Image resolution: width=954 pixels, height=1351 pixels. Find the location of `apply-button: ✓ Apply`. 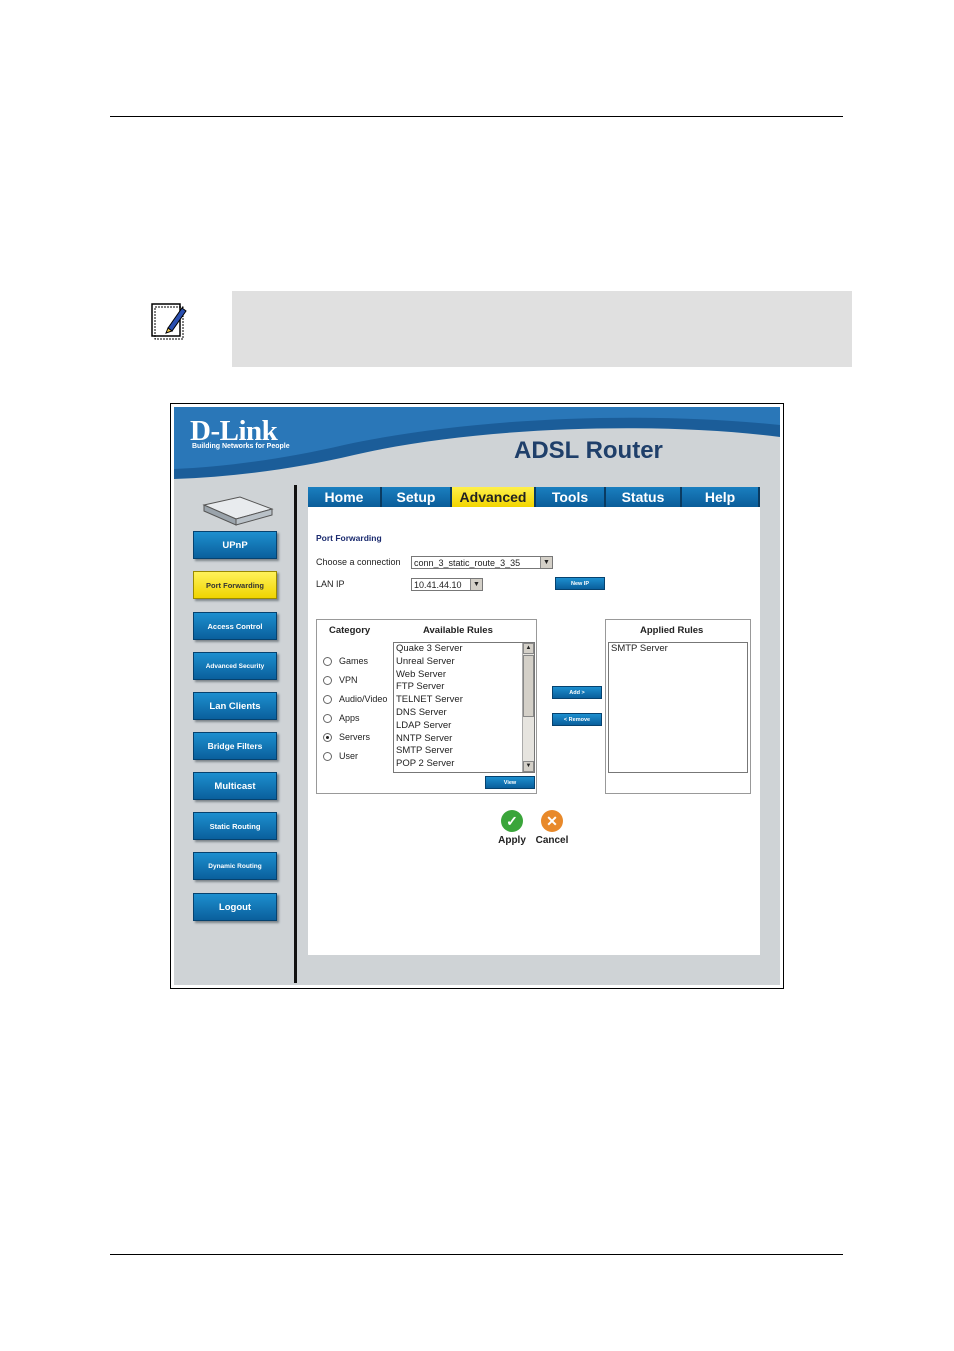

apply-button: ✓ Apply is located at coordinates (512, 828).